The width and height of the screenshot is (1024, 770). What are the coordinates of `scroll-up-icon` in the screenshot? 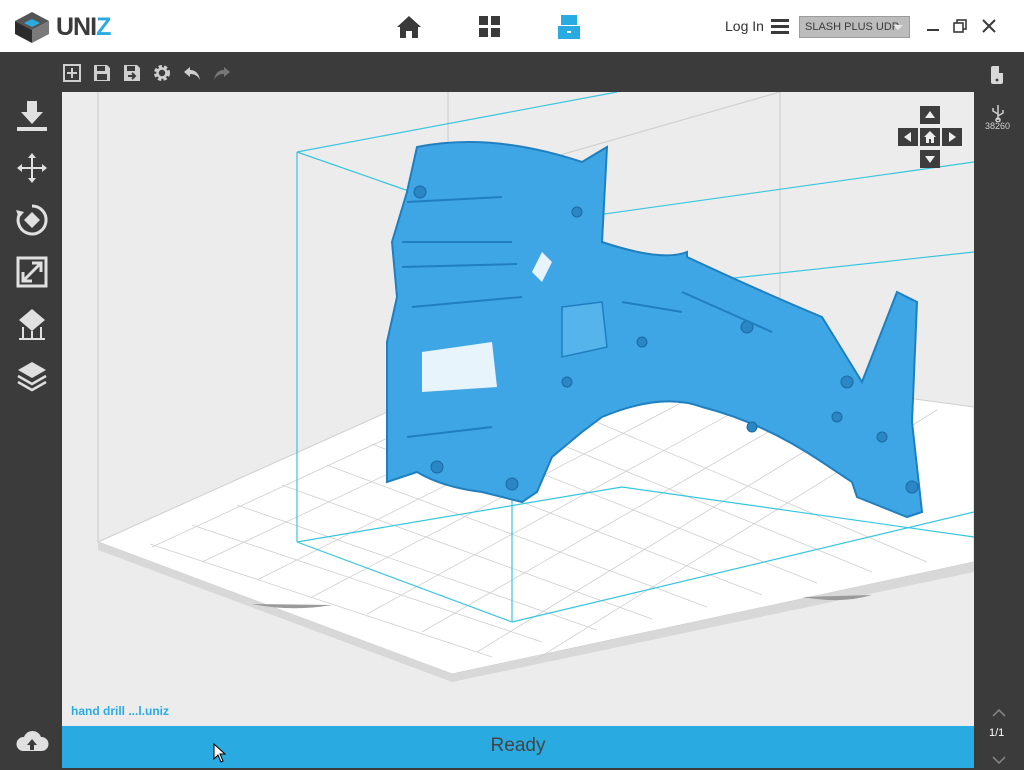 It's located at (999, 713).